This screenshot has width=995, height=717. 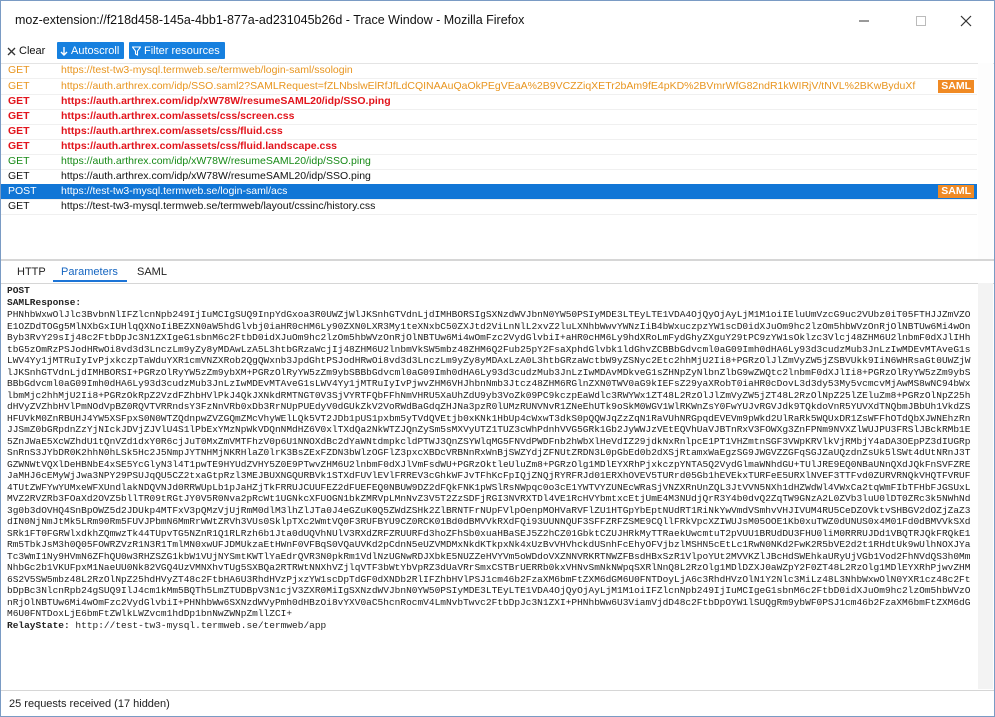 I want to click on close-icon, so click(x=966, y=21).